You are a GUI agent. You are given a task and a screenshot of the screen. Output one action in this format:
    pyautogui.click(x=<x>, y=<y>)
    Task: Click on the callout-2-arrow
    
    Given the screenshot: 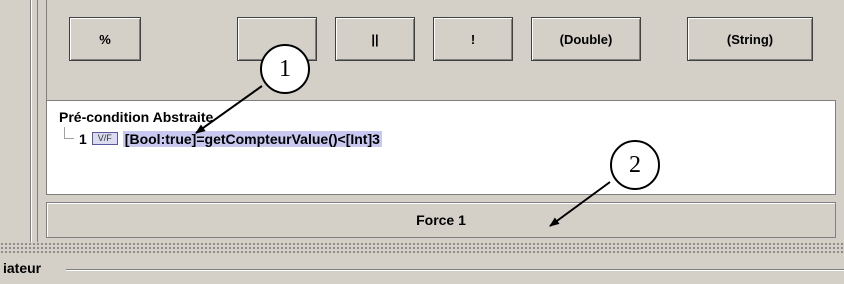 What is the action you would take?
    pyautogui.click(x=580, y=204)
    